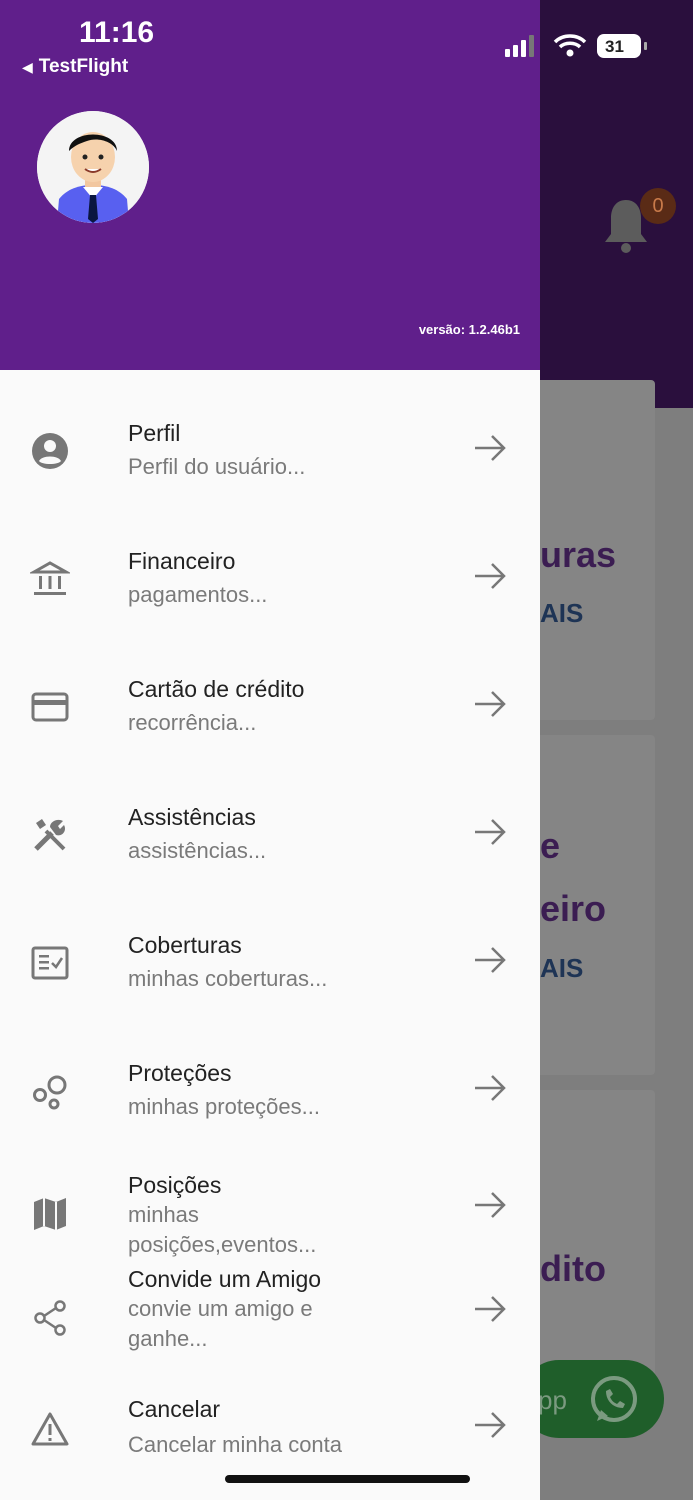 The image size is (693, 1500). Describe the element at coordinates (154, 433) in the screenshot. I see `menu-item-title: Perfil` at that location.